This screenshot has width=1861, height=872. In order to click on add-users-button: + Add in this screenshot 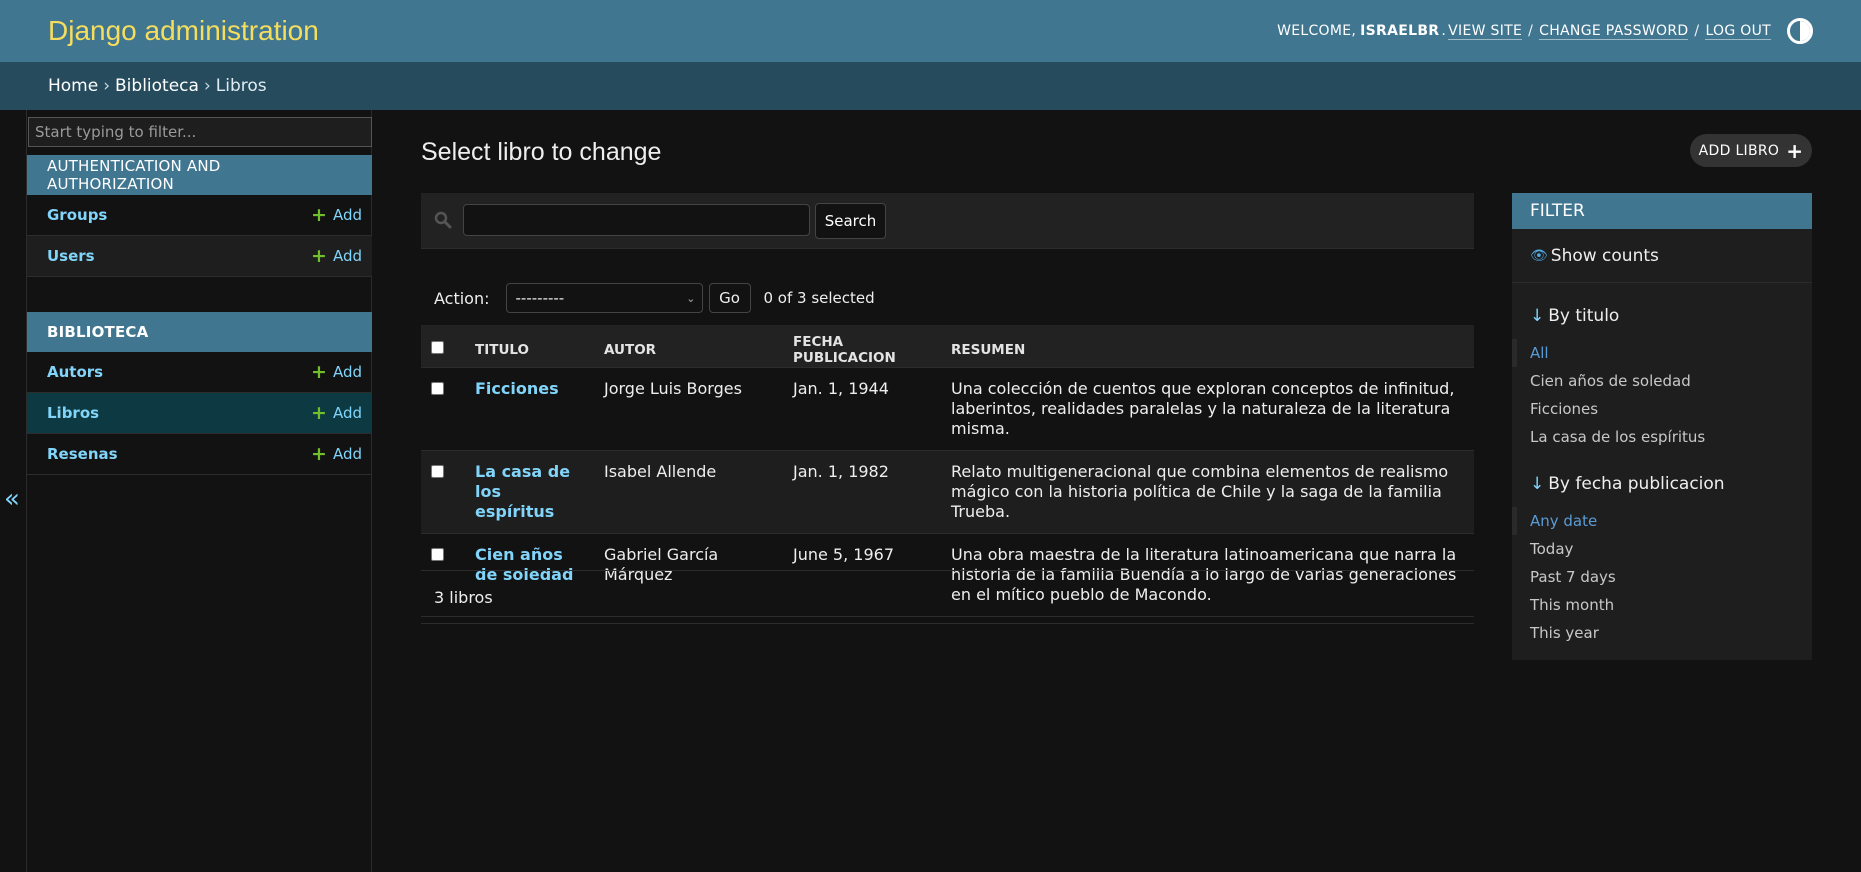, I will do `click(336, 255)`.